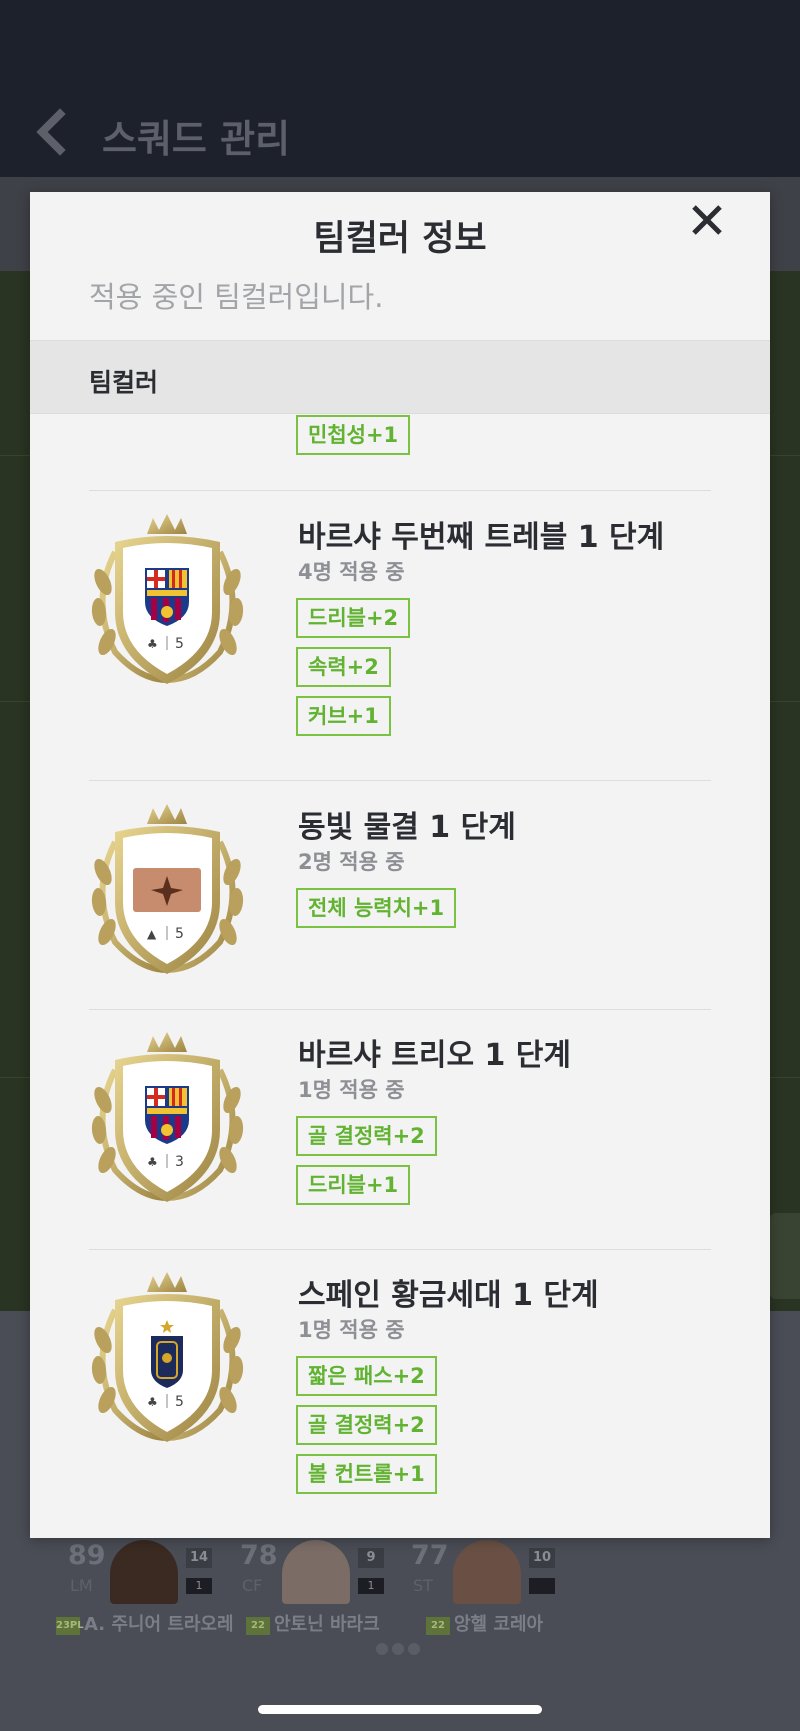 The image size is (800, 1731). What do you see at coordinates (448, 1295) in the screenshot?
I see `team-color-name: 스페인 황금세대 1 단계` at bounding box center [448, 1295].